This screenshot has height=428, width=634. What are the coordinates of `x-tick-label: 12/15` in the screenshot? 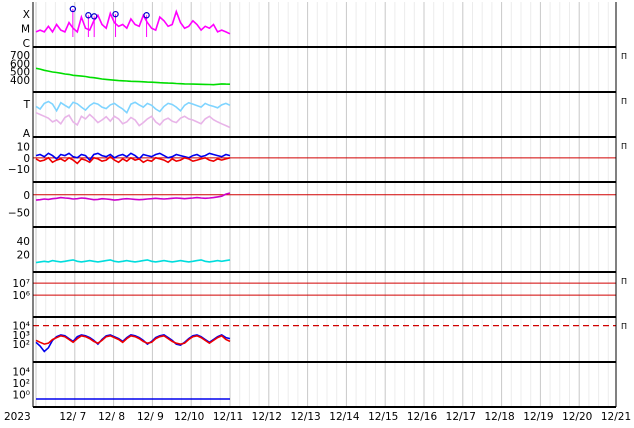 It's located at (383, 417).